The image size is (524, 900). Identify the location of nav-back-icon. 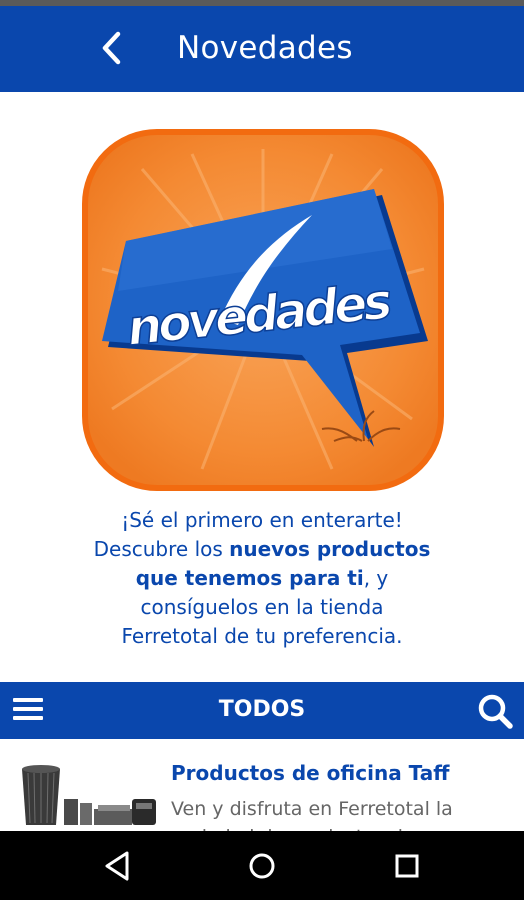
(117, 866).